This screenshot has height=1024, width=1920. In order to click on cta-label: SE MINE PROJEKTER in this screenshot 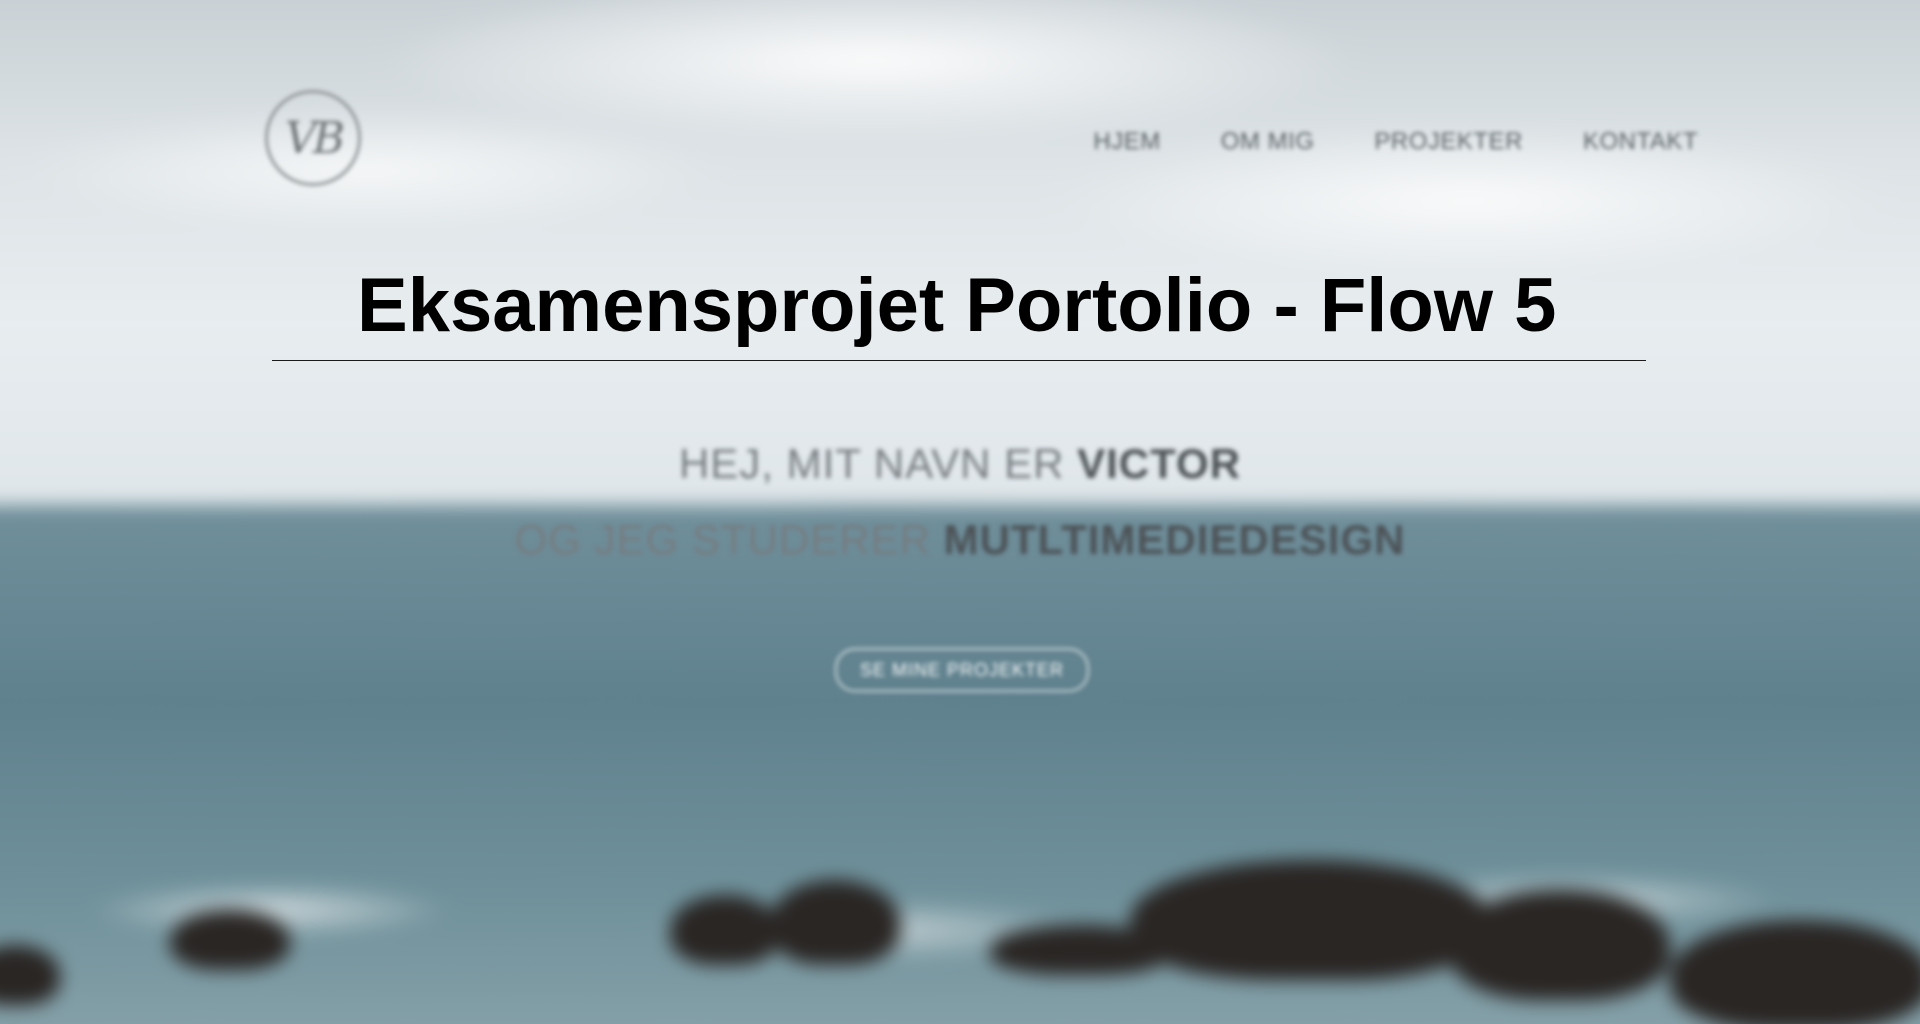, I will do `click(962, 669)`.